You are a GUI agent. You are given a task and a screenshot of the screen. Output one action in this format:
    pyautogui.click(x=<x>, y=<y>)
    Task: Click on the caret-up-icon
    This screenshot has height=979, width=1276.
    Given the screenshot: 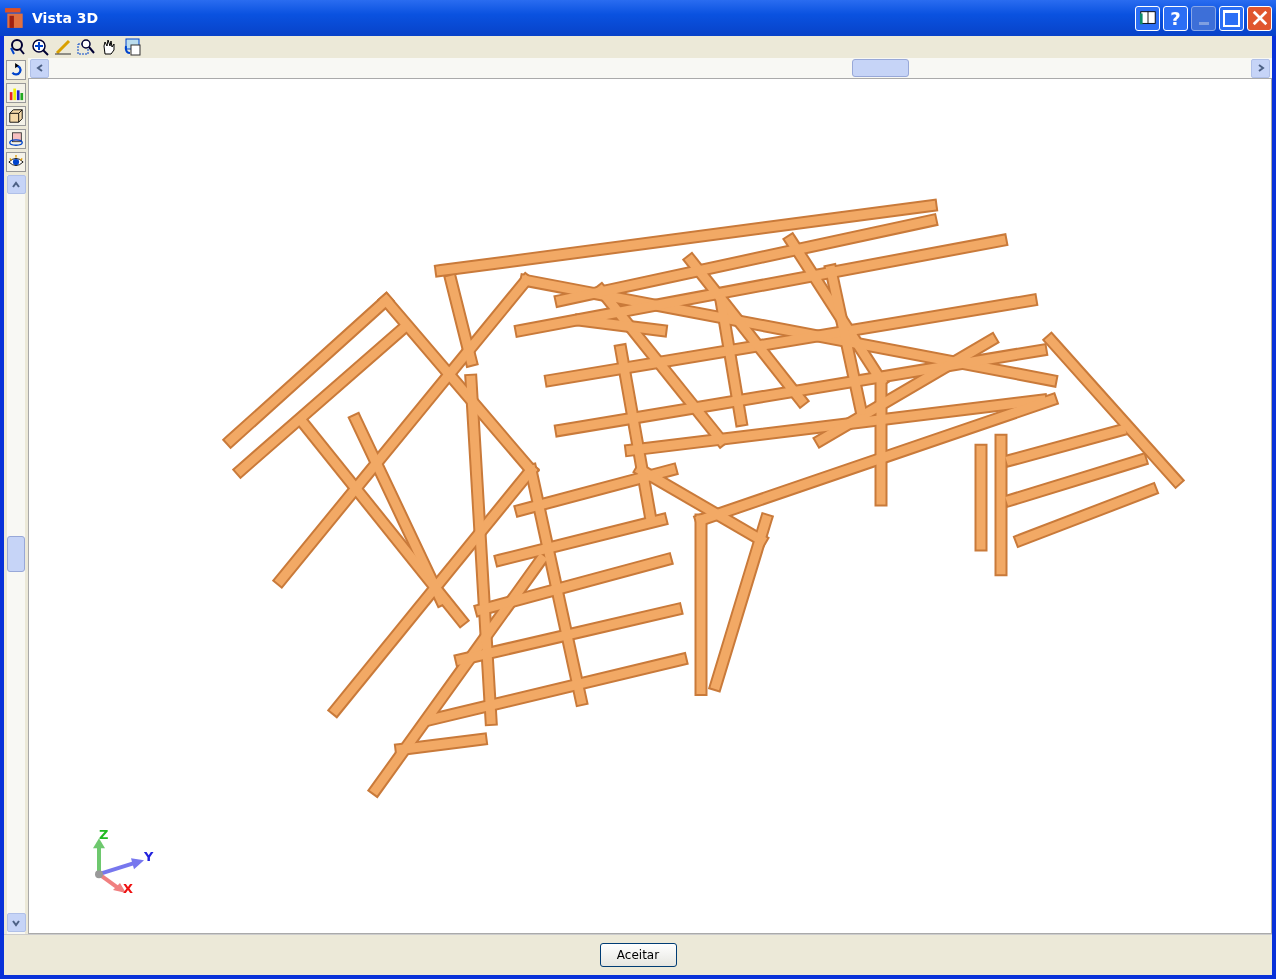 What is the action you would take?
    pyautogui.click(x=16, y=184)
    